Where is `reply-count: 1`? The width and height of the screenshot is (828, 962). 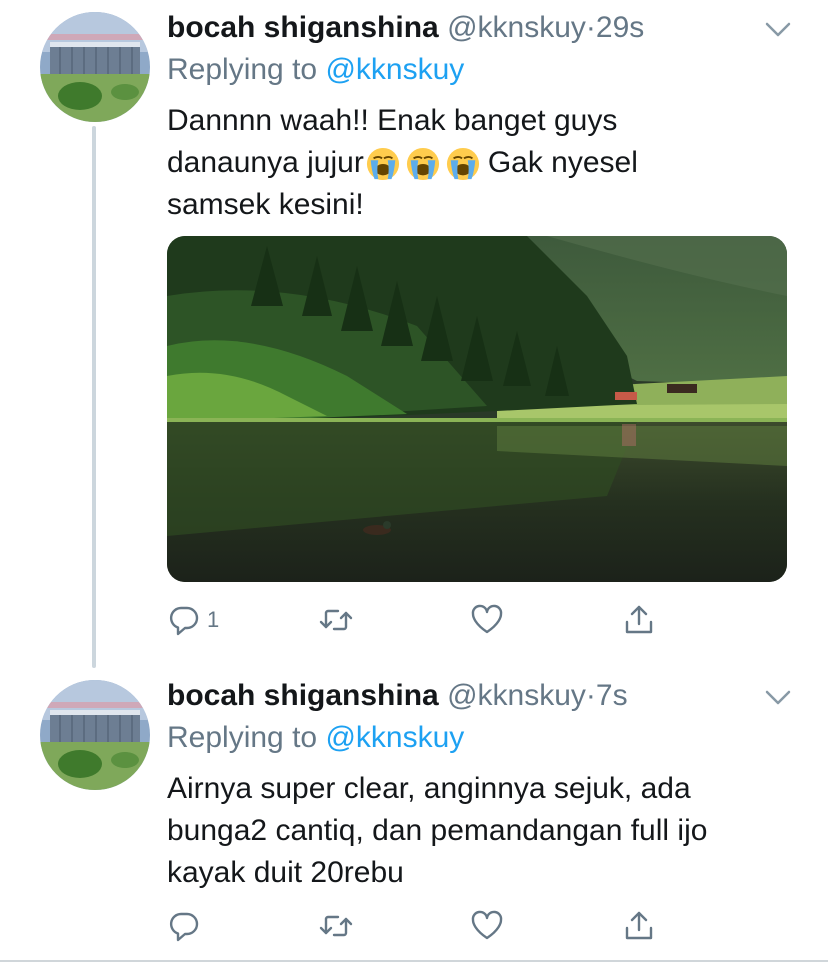
reply-count: 1 is located at coordinates (213, 619).